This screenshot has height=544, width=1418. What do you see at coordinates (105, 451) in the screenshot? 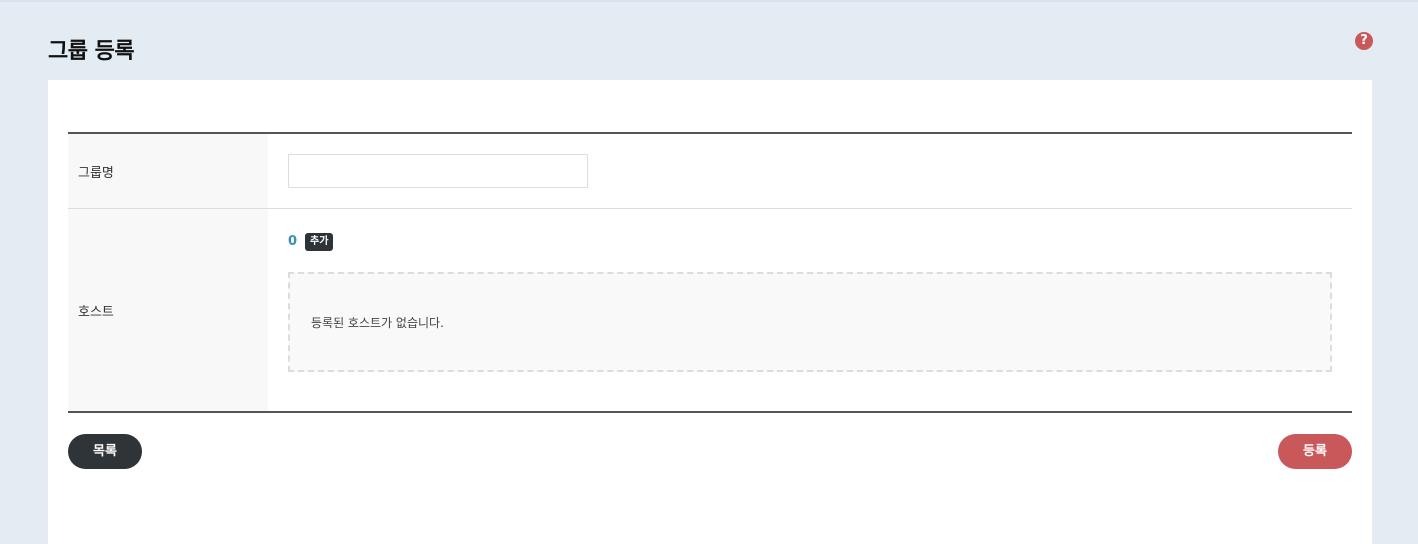
I see `list-button: 목록` at bounding box center [105, 451].